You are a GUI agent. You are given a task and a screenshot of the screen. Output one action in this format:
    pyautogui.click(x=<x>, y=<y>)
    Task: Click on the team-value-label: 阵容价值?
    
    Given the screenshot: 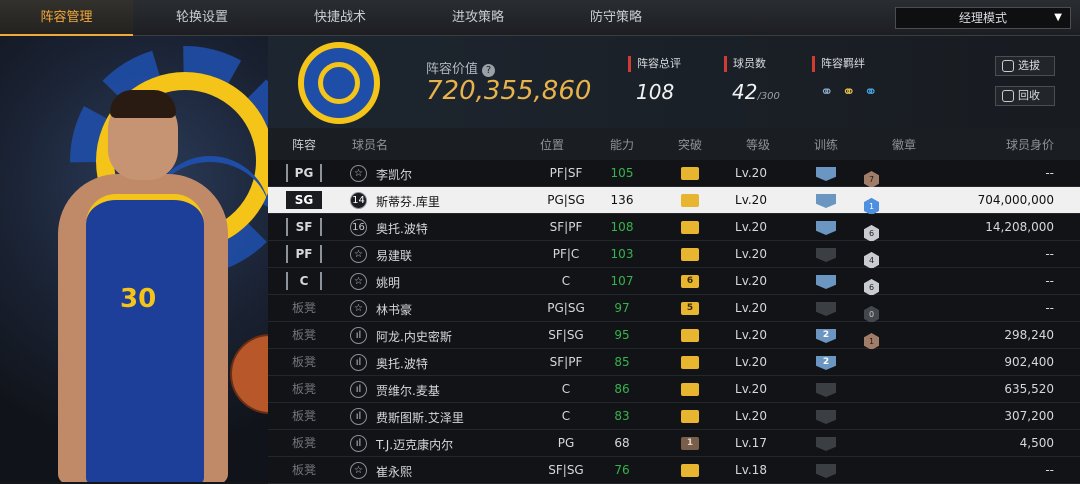 What is the action you would take?
    pyautogui.click(x=461, y=67)
    